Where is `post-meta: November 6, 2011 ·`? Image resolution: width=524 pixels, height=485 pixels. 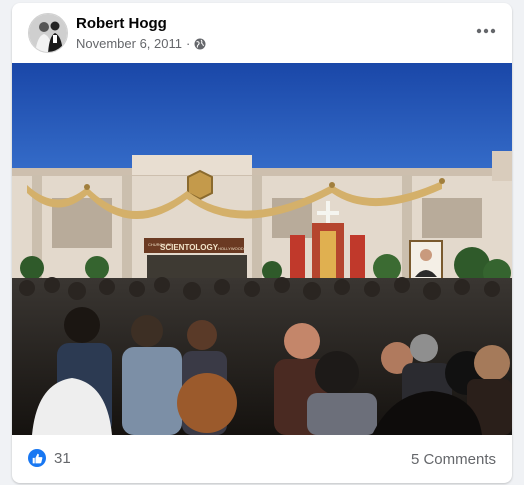
post-meta: November 6, 2011 · is located at coordinates (141, 43).